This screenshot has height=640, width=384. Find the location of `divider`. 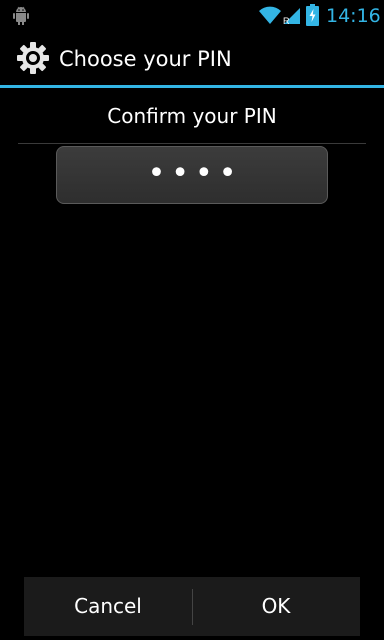

divider is located at coordinates (192, 143).